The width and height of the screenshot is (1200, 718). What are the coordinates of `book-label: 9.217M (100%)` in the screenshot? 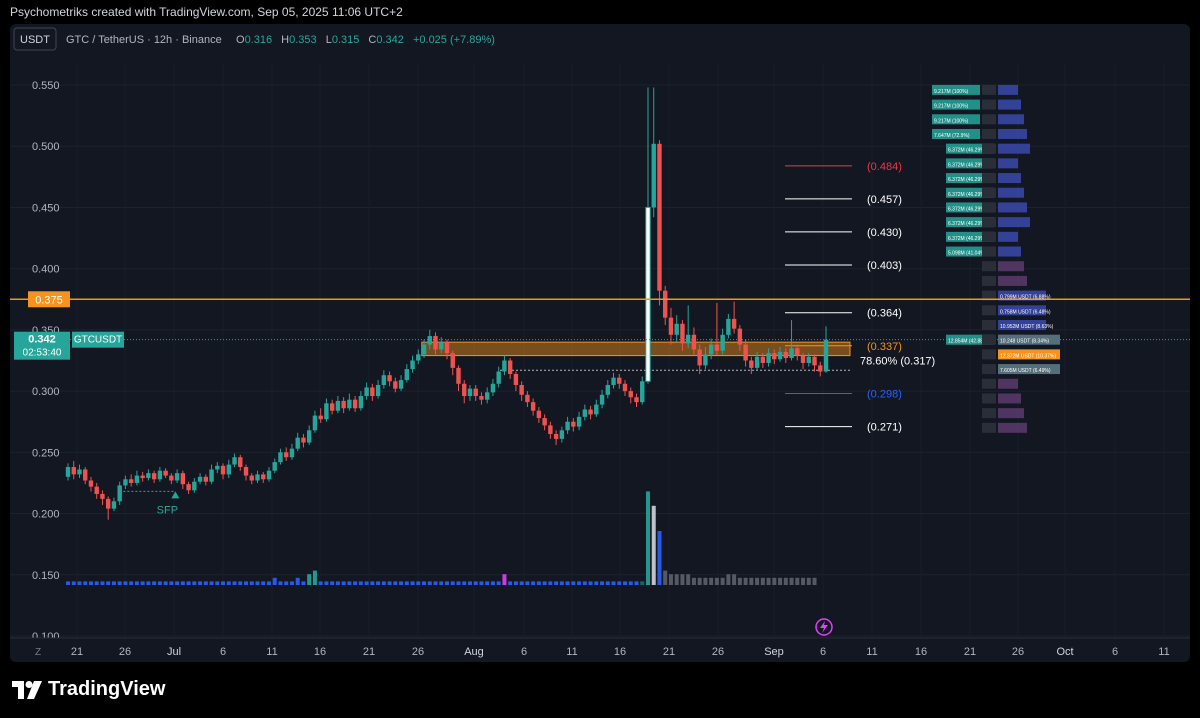 It's located at (951, 107).